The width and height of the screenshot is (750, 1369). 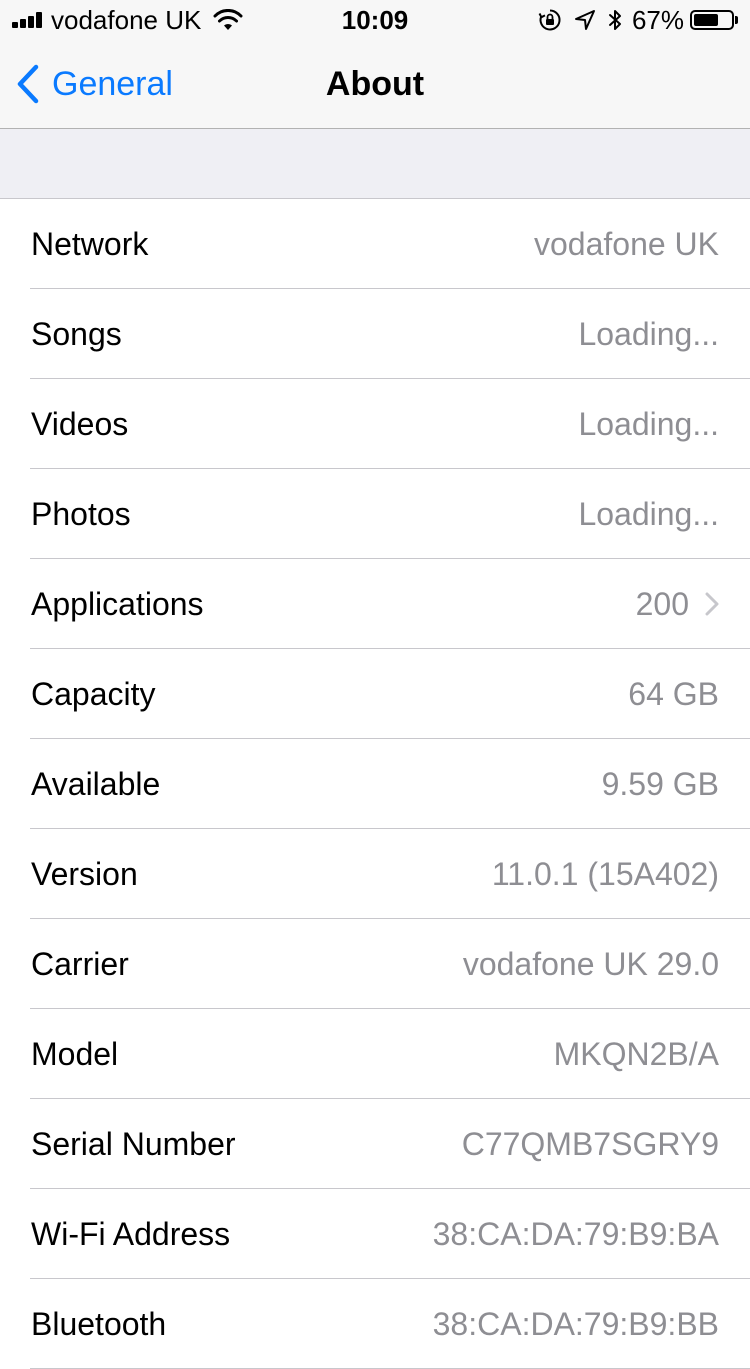 I want to click on location-arrow-icon, so click(x=584, y=20).